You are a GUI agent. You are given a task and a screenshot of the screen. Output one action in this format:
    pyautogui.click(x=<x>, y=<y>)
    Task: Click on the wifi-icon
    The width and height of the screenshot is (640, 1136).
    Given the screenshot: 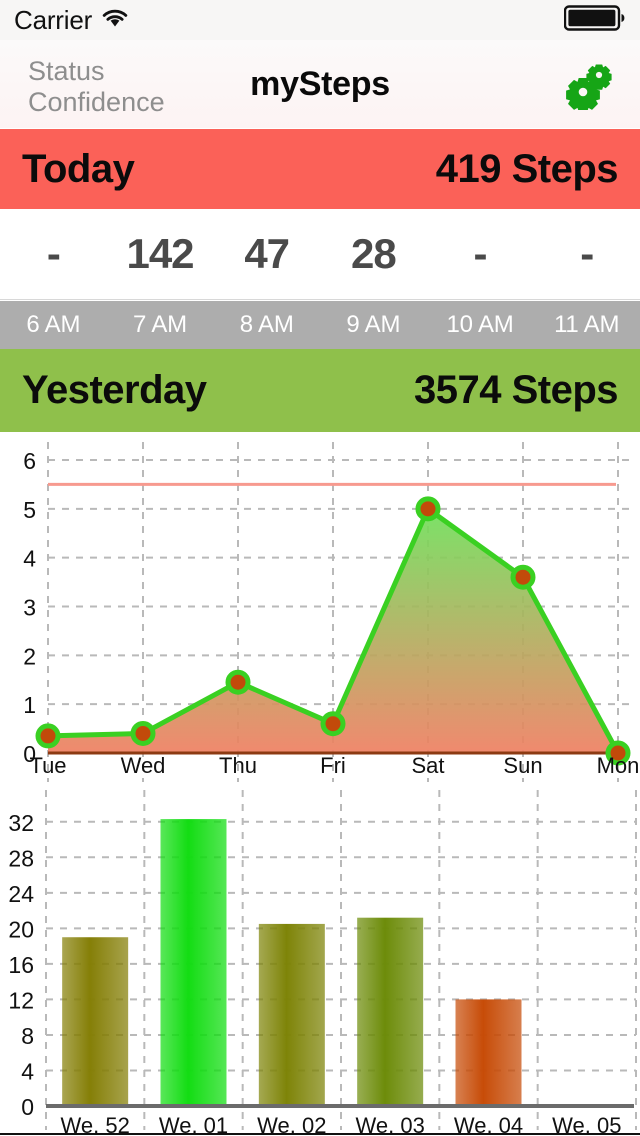 What is the action you would take?
    pyautogui.click(x=115, y=20)
    